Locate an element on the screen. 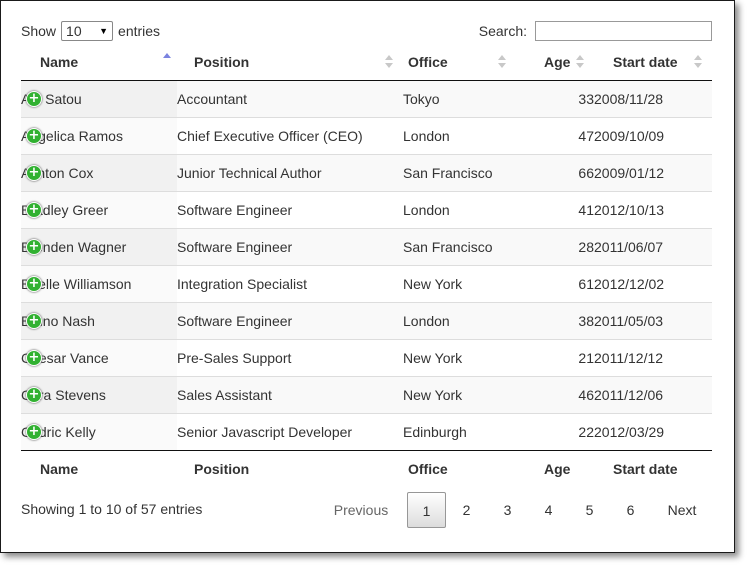  chevron-down-icon: ▼ is located at coordinates (104, 31).